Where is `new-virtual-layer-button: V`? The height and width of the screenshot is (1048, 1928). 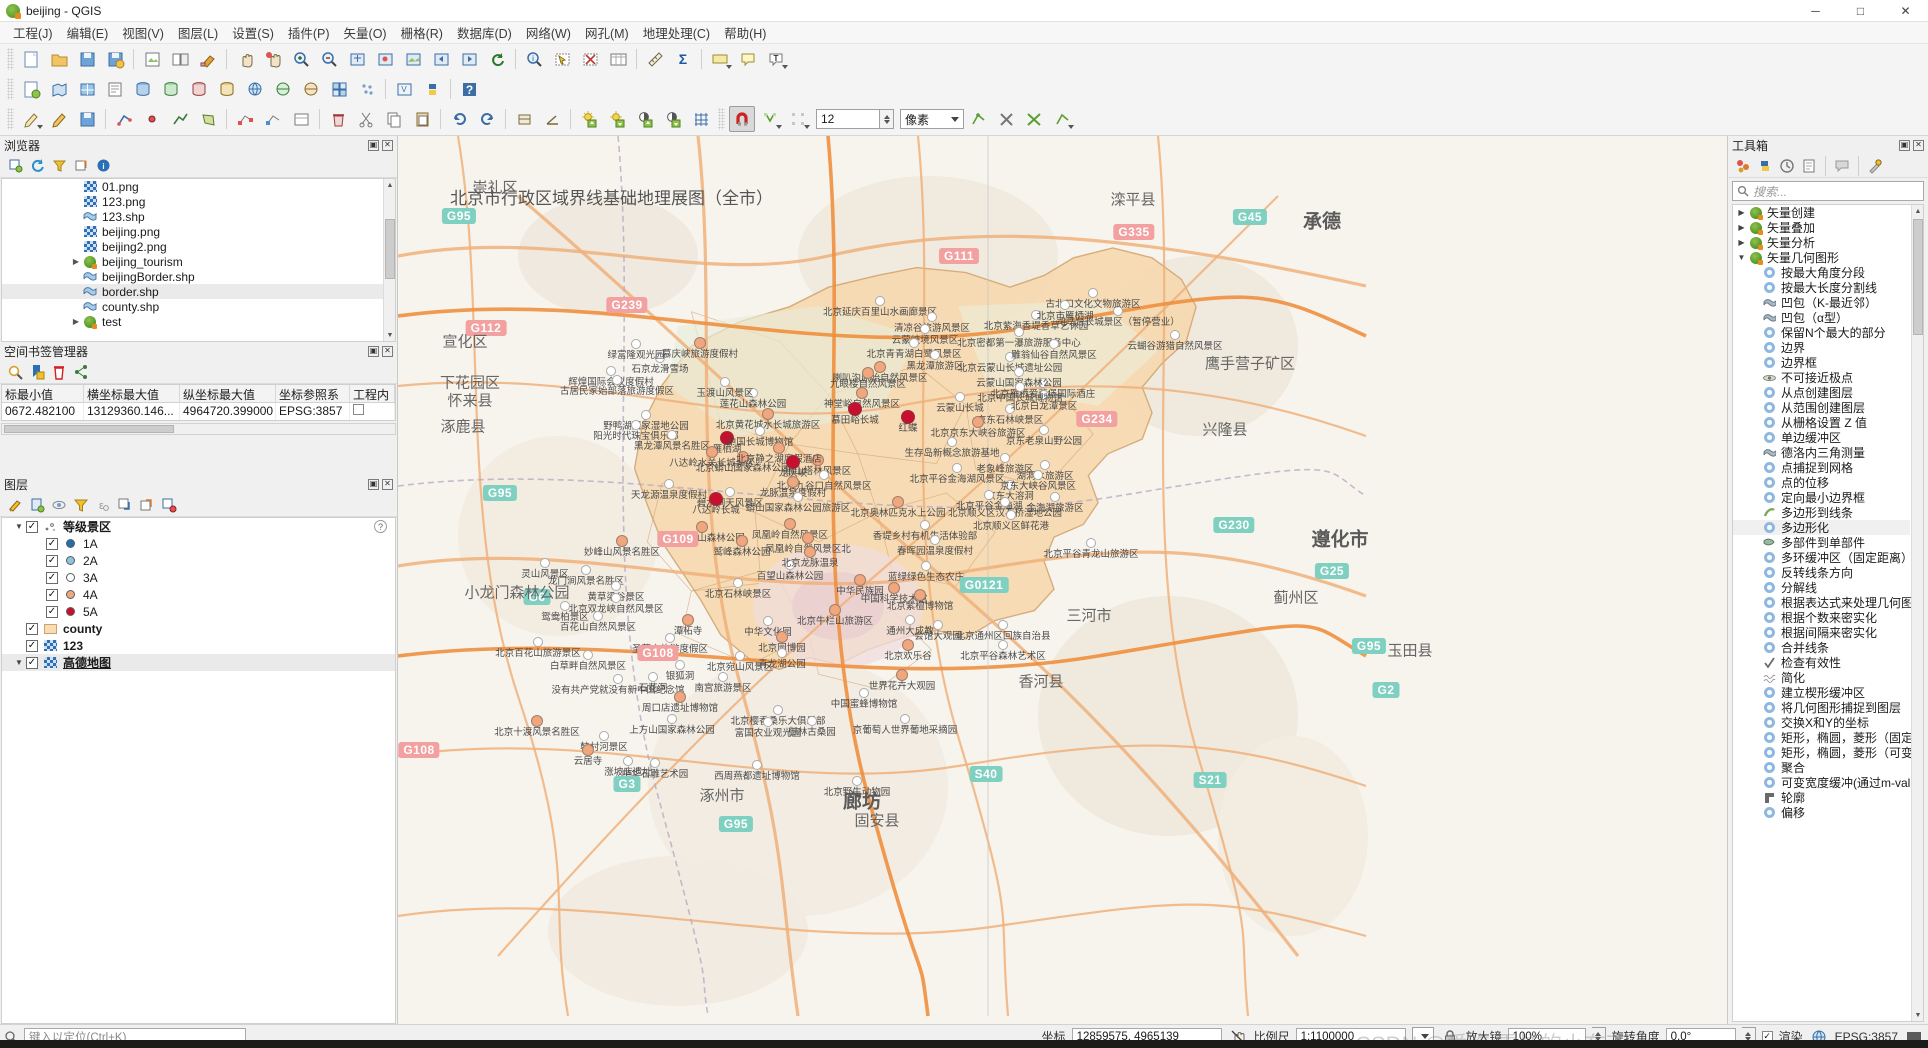
new-virtual-layer-button: V is located at coordinates (404, 89).